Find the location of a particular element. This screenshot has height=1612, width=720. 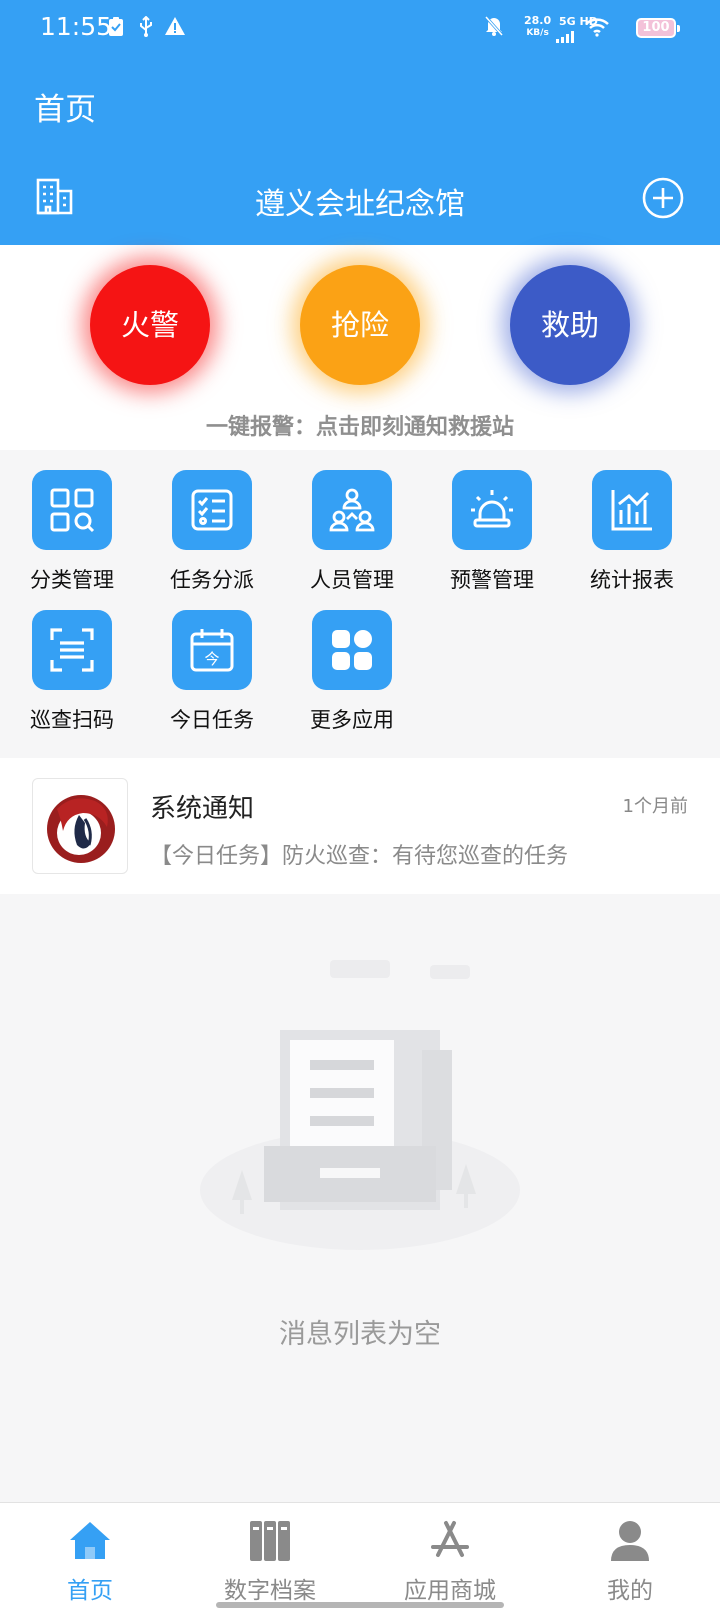

nav-label: 数字档案 is located at coordinates (270, 1591).